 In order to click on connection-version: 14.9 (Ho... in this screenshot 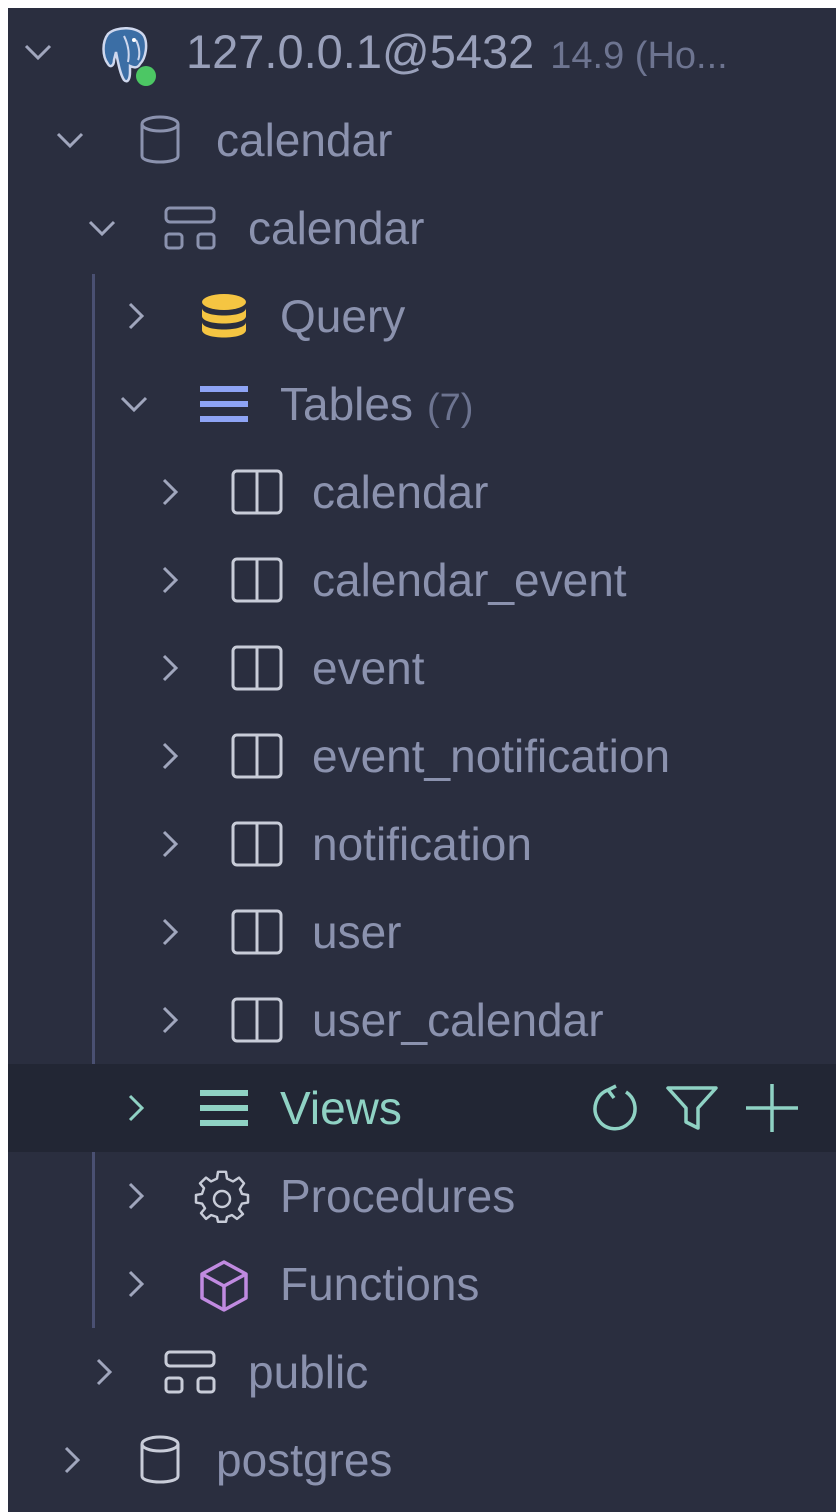, I will do `click(639, 56)`.